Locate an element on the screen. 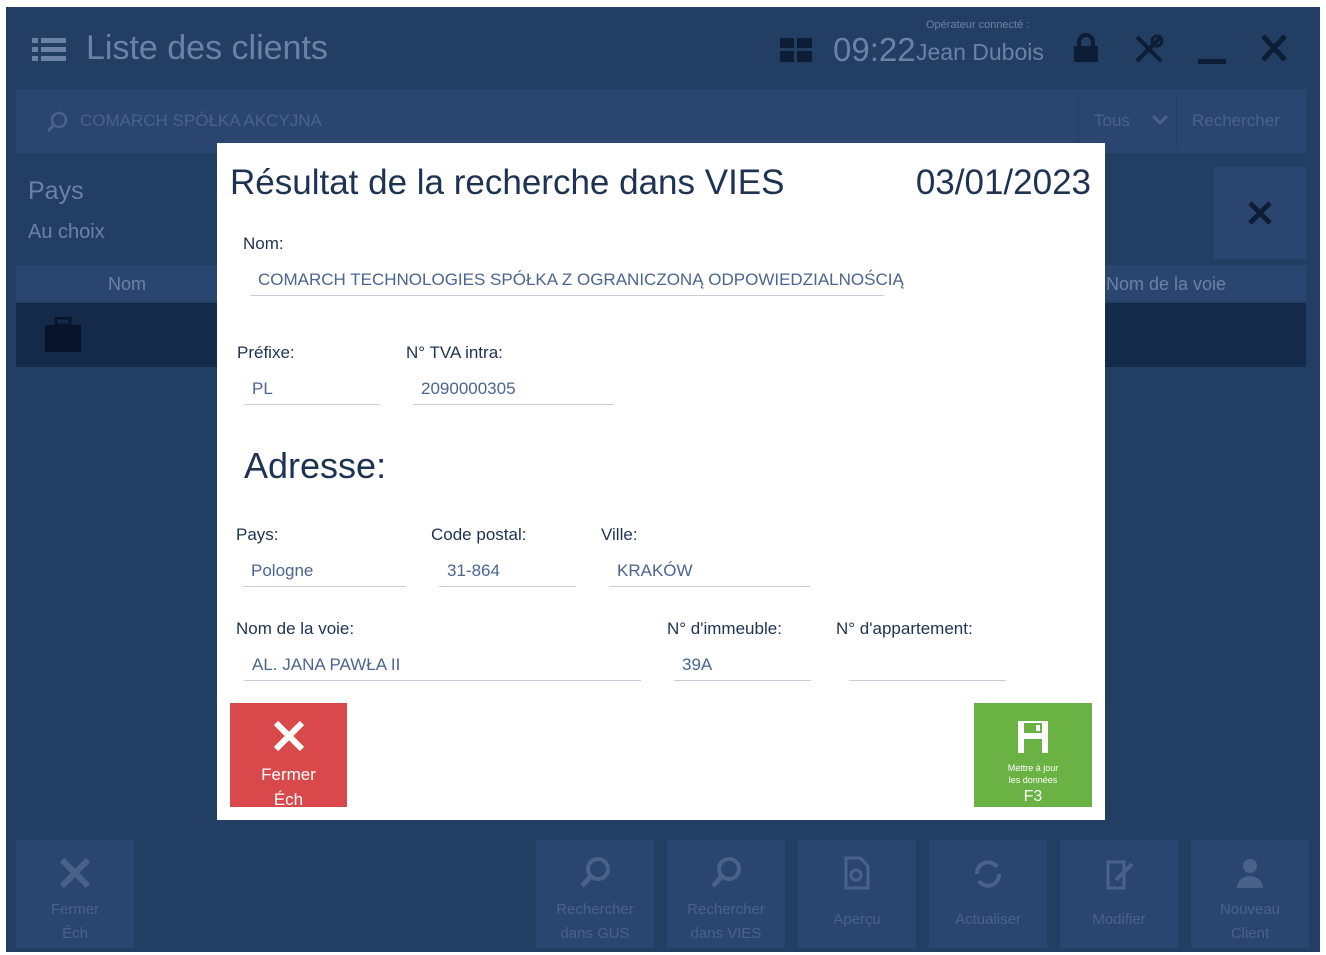 Image resolution: width=1326 pixels, height=955 pixels. button-label: Aperçu is located at coordinates (857, 919).